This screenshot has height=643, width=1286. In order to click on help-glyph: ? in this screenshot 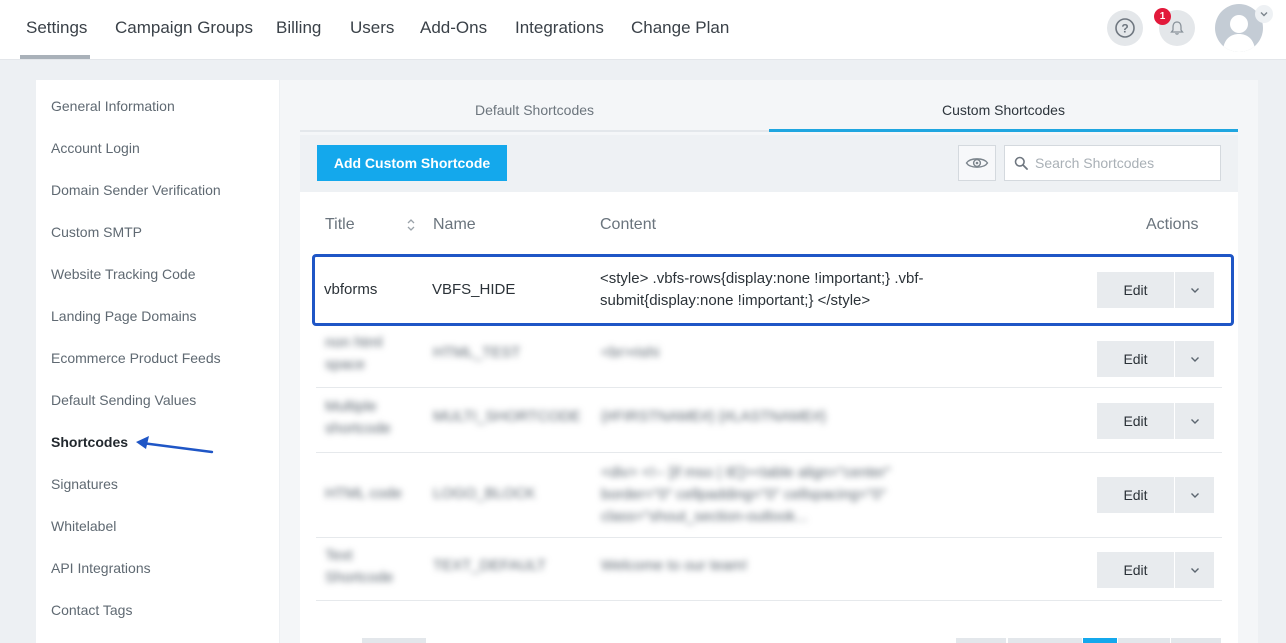, I will do `click(1124, 29)`.